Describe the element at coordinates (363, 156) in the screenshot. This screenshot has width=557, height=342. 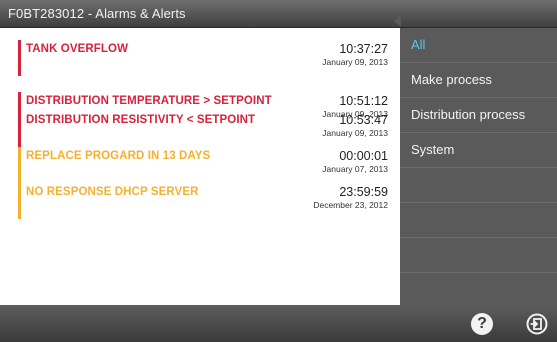
I see `alarm-time: 00:00:01` at that location.